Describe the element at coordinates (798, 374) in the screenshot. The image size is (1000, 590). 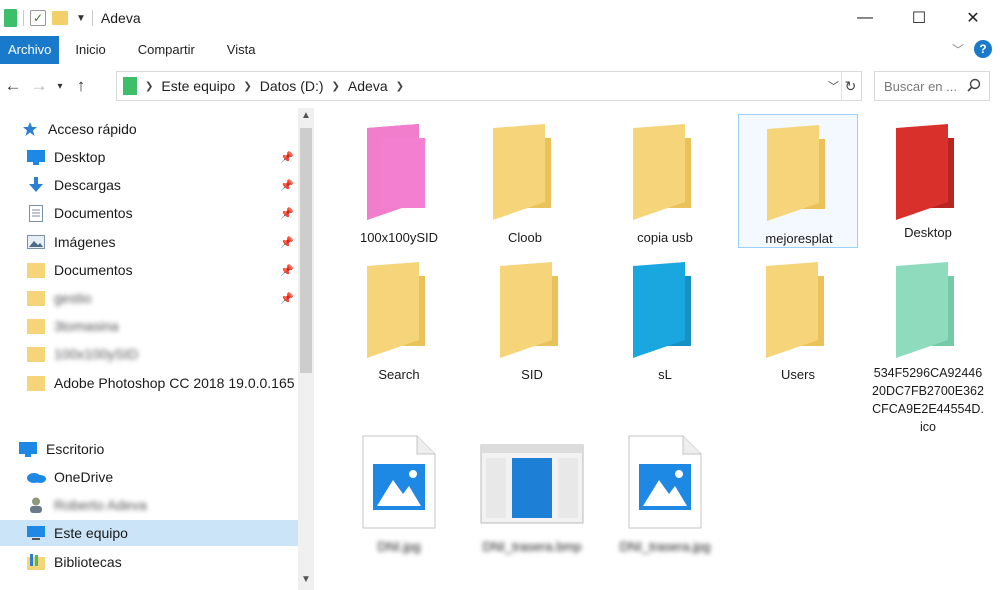
I see `file-name: Users` at that location.